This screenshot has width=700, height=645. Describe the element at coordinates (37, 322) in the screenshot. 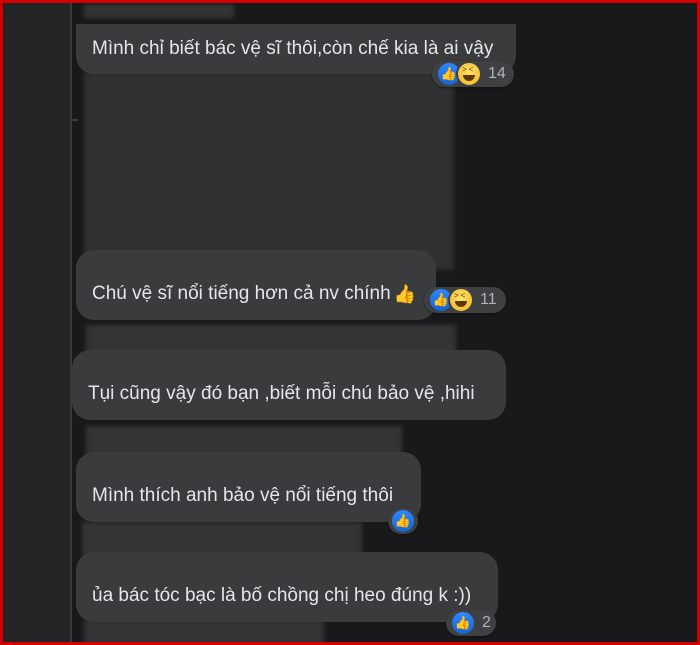

I see `left-rail` at that location.